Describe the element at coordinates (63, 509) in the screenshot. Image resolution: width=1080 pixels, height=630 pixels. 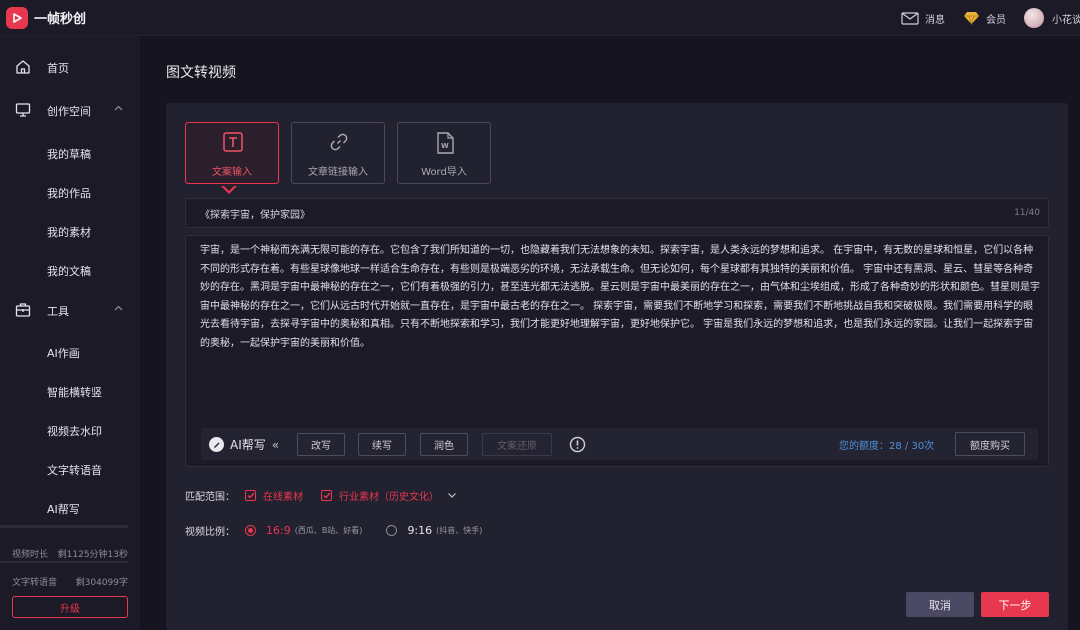
I see `sidebar-item-ai-writing: AI帮写` at that location.